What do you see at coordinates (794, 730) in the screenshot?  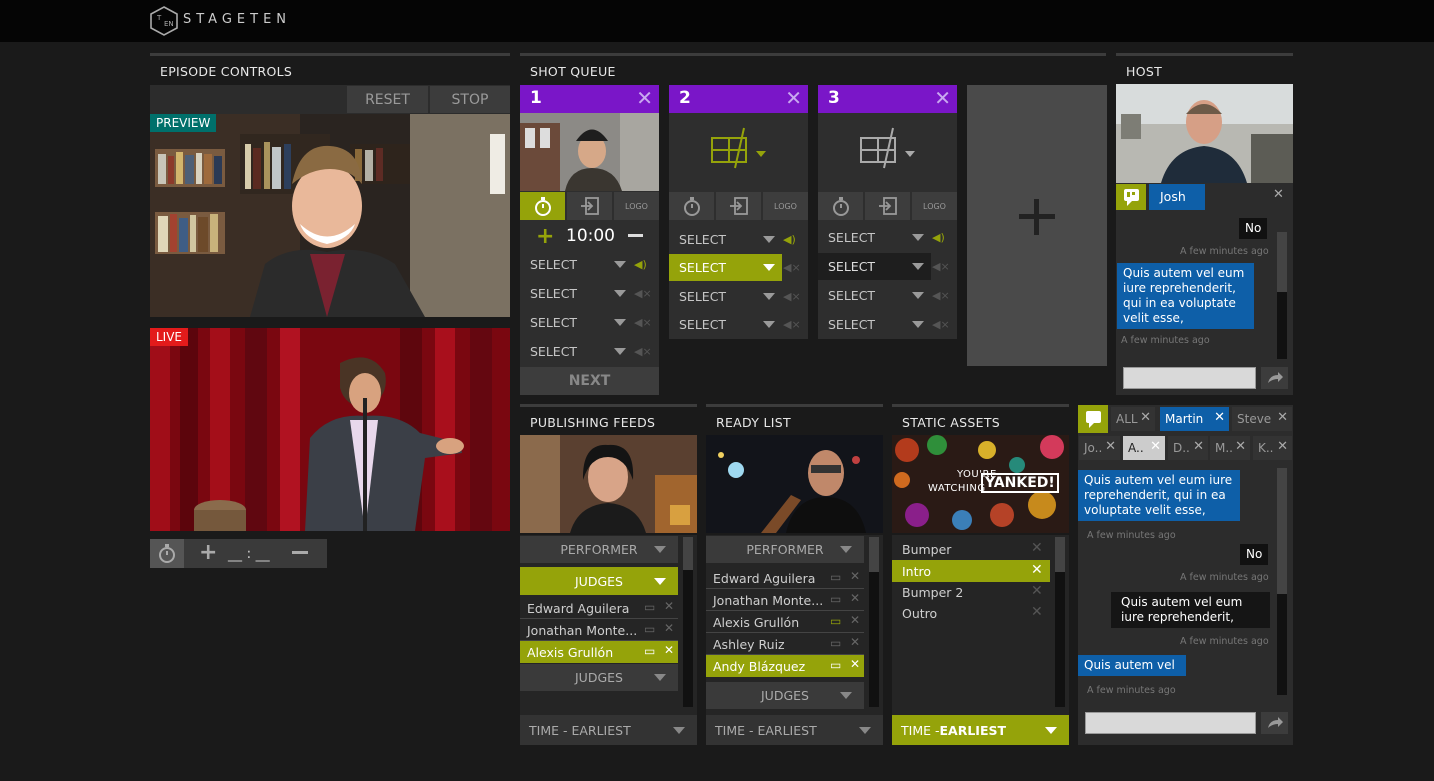 I see `ready-sort-dropdown: TIME - EARLIEST` at bounding box center [794, 730].